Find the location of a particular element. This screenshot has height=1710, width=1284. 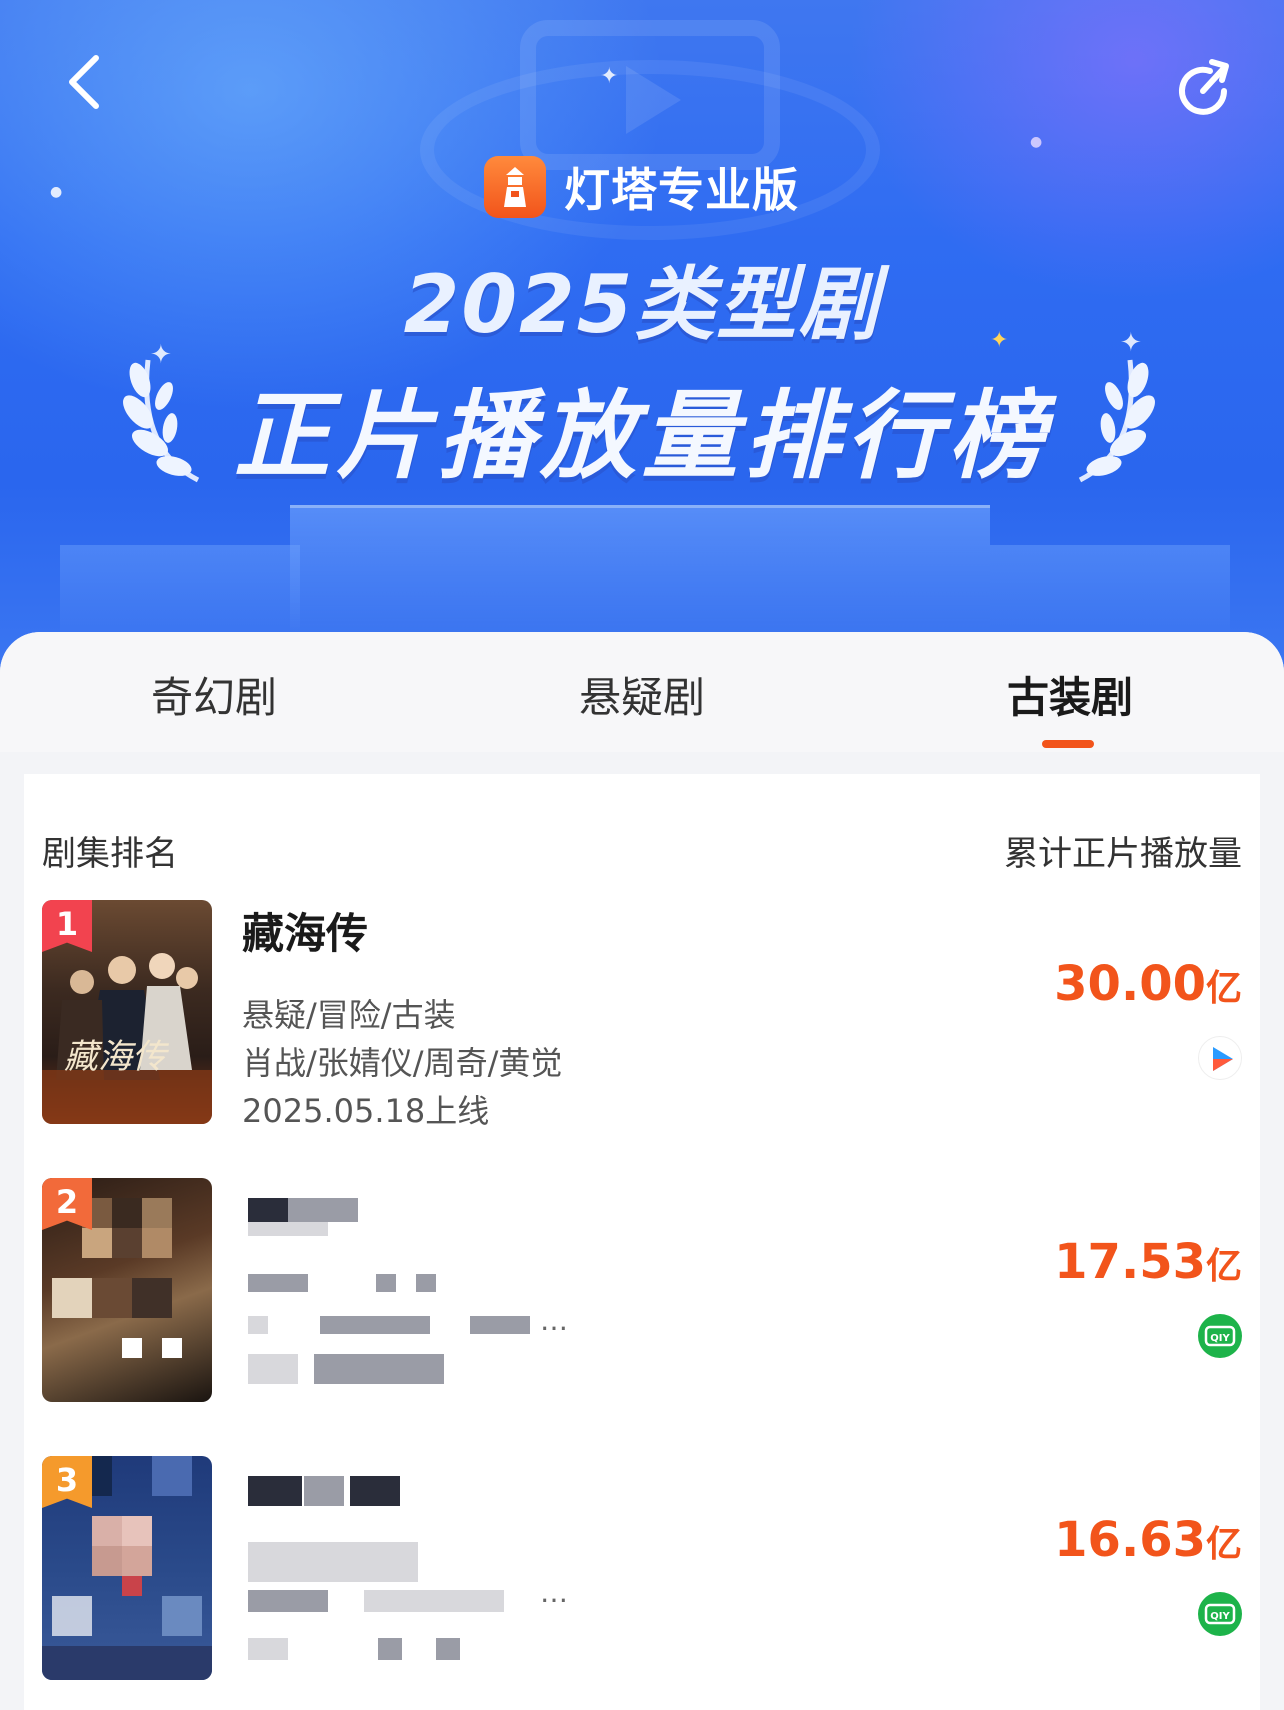

show-genres: 悬疑/冒险/古装 is located at coordinates (349, 1015).